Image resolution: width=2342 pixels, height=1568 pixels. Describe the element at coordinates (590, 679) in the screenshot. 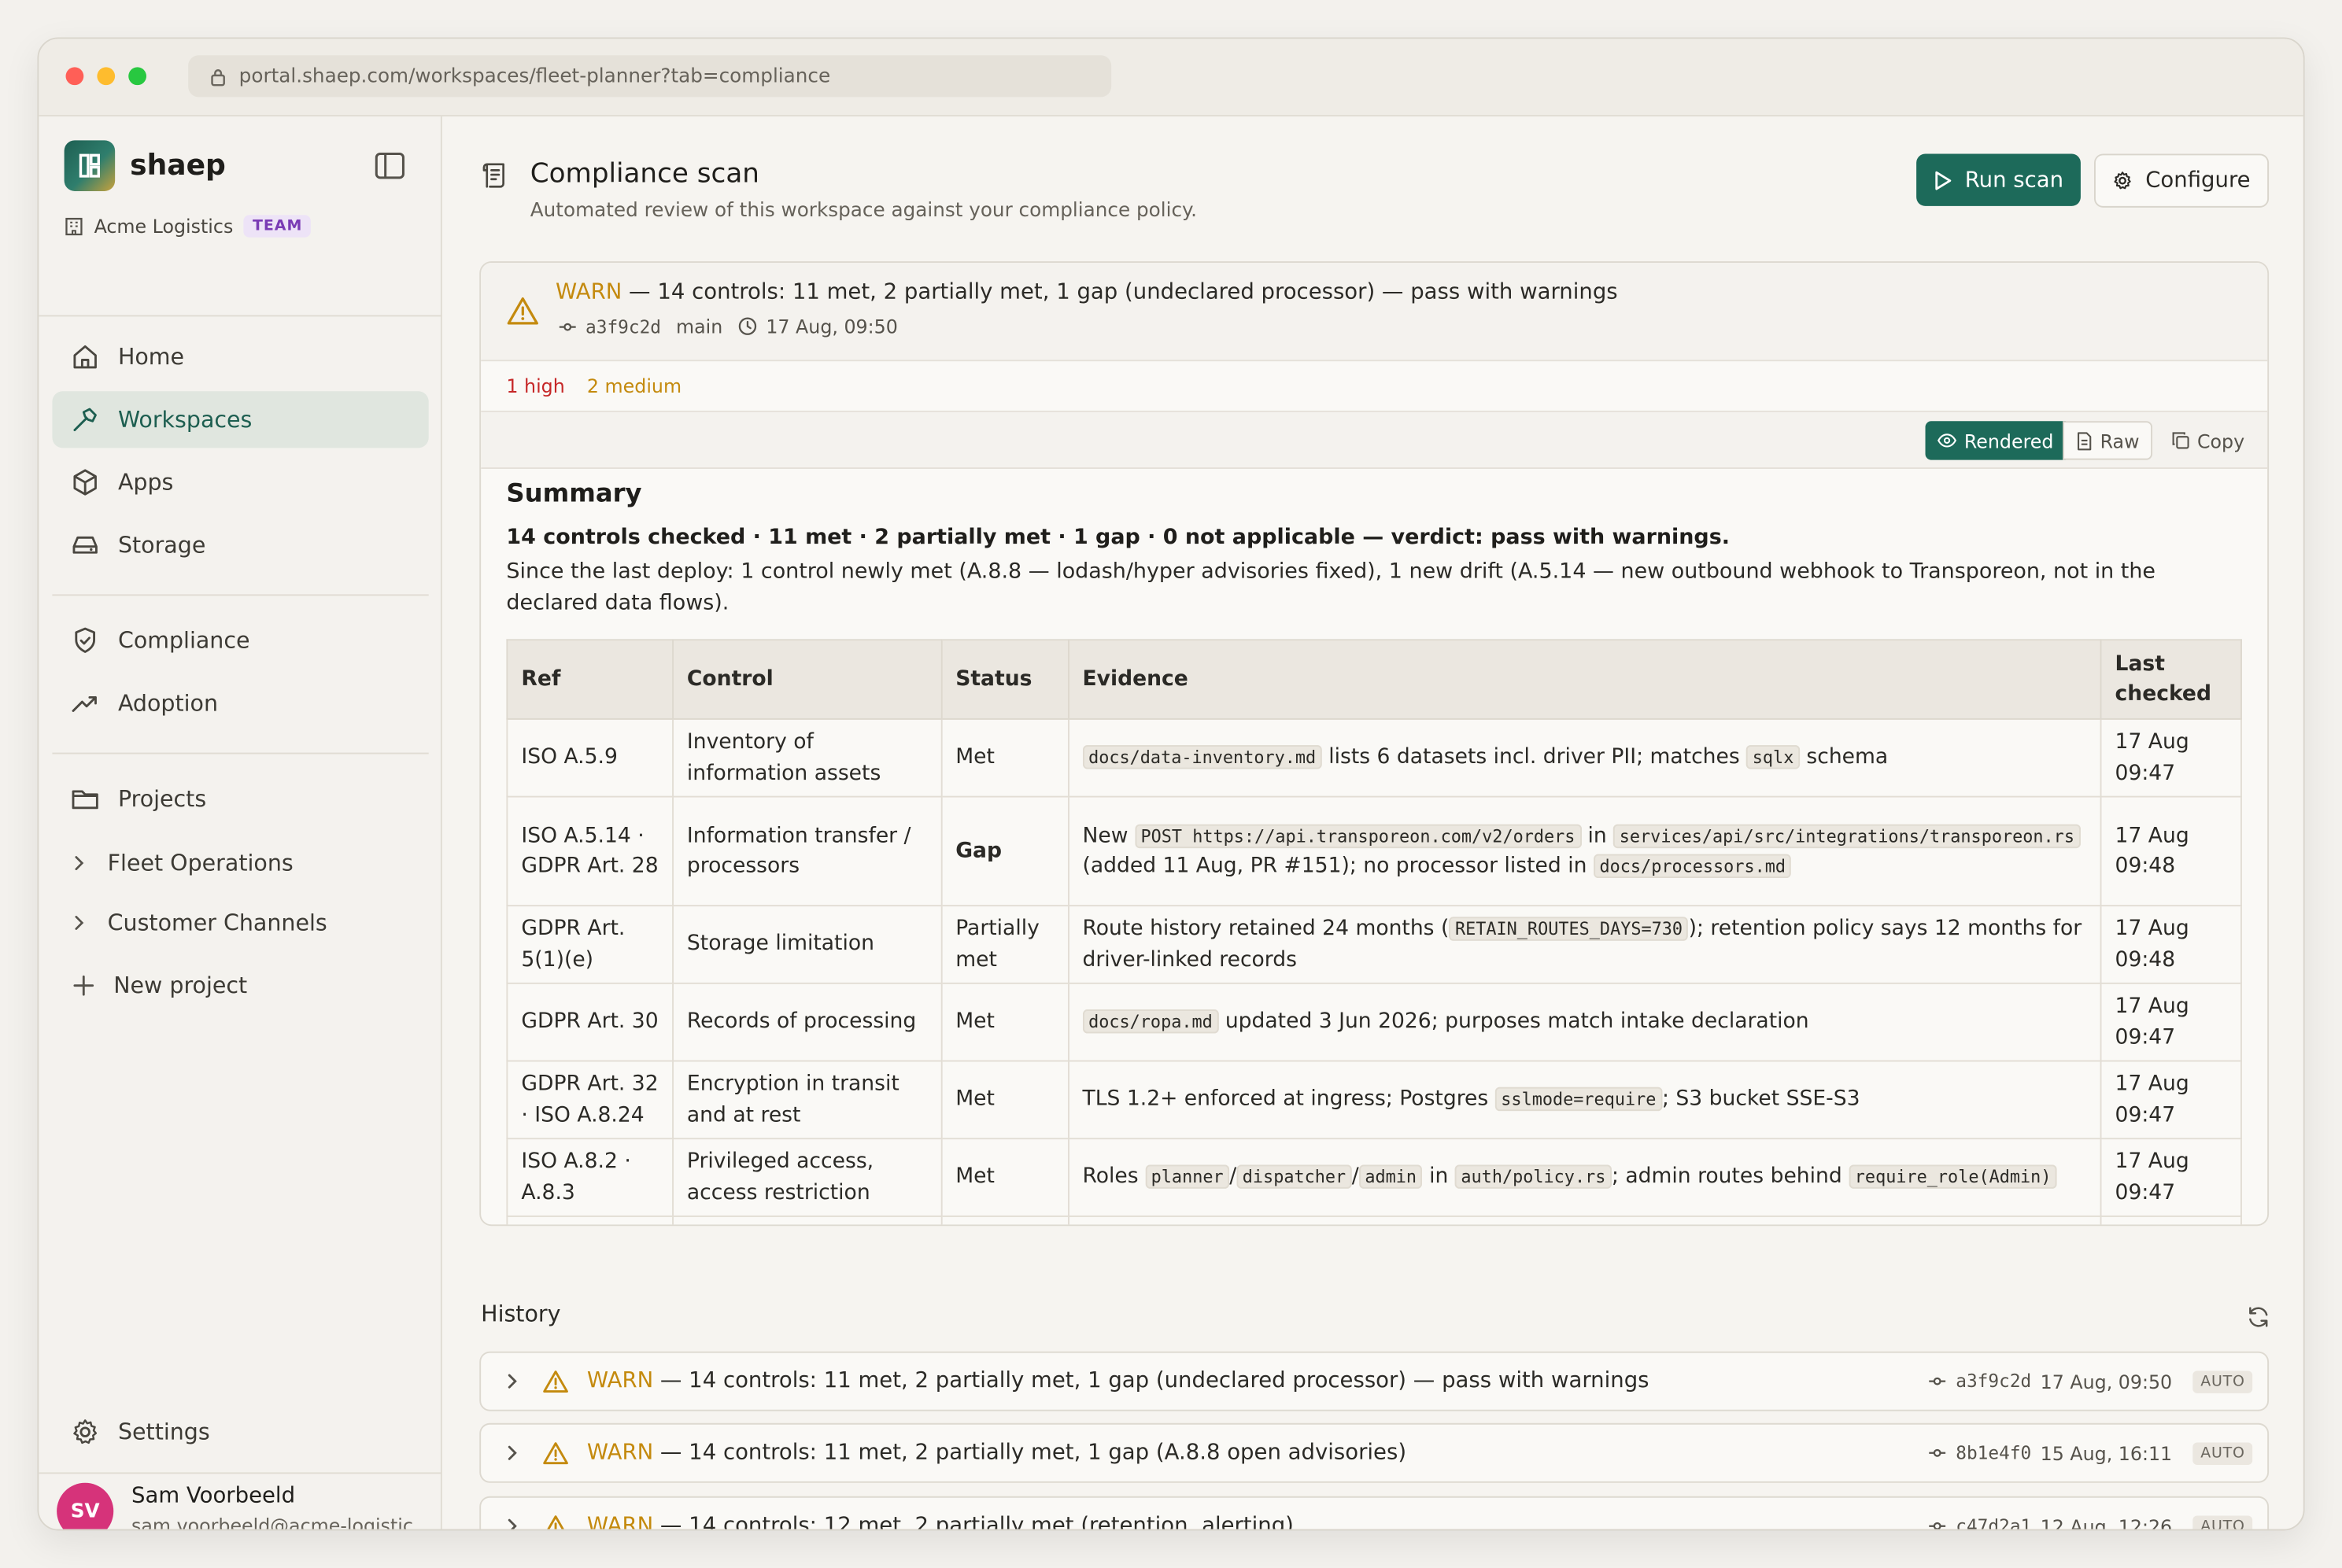

I see `col-ref: Ref` at that location.